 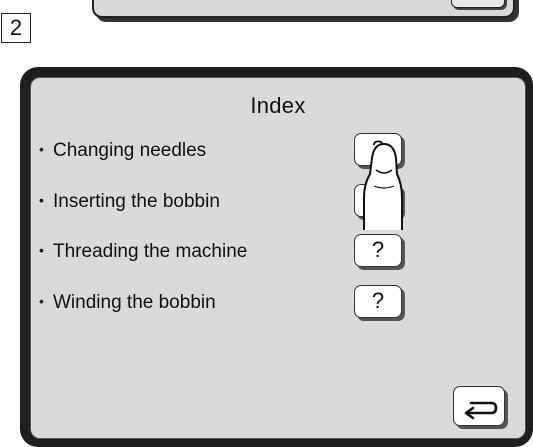 I want to click on item-label: Winding the bobbin, so click(x=134, y=302).